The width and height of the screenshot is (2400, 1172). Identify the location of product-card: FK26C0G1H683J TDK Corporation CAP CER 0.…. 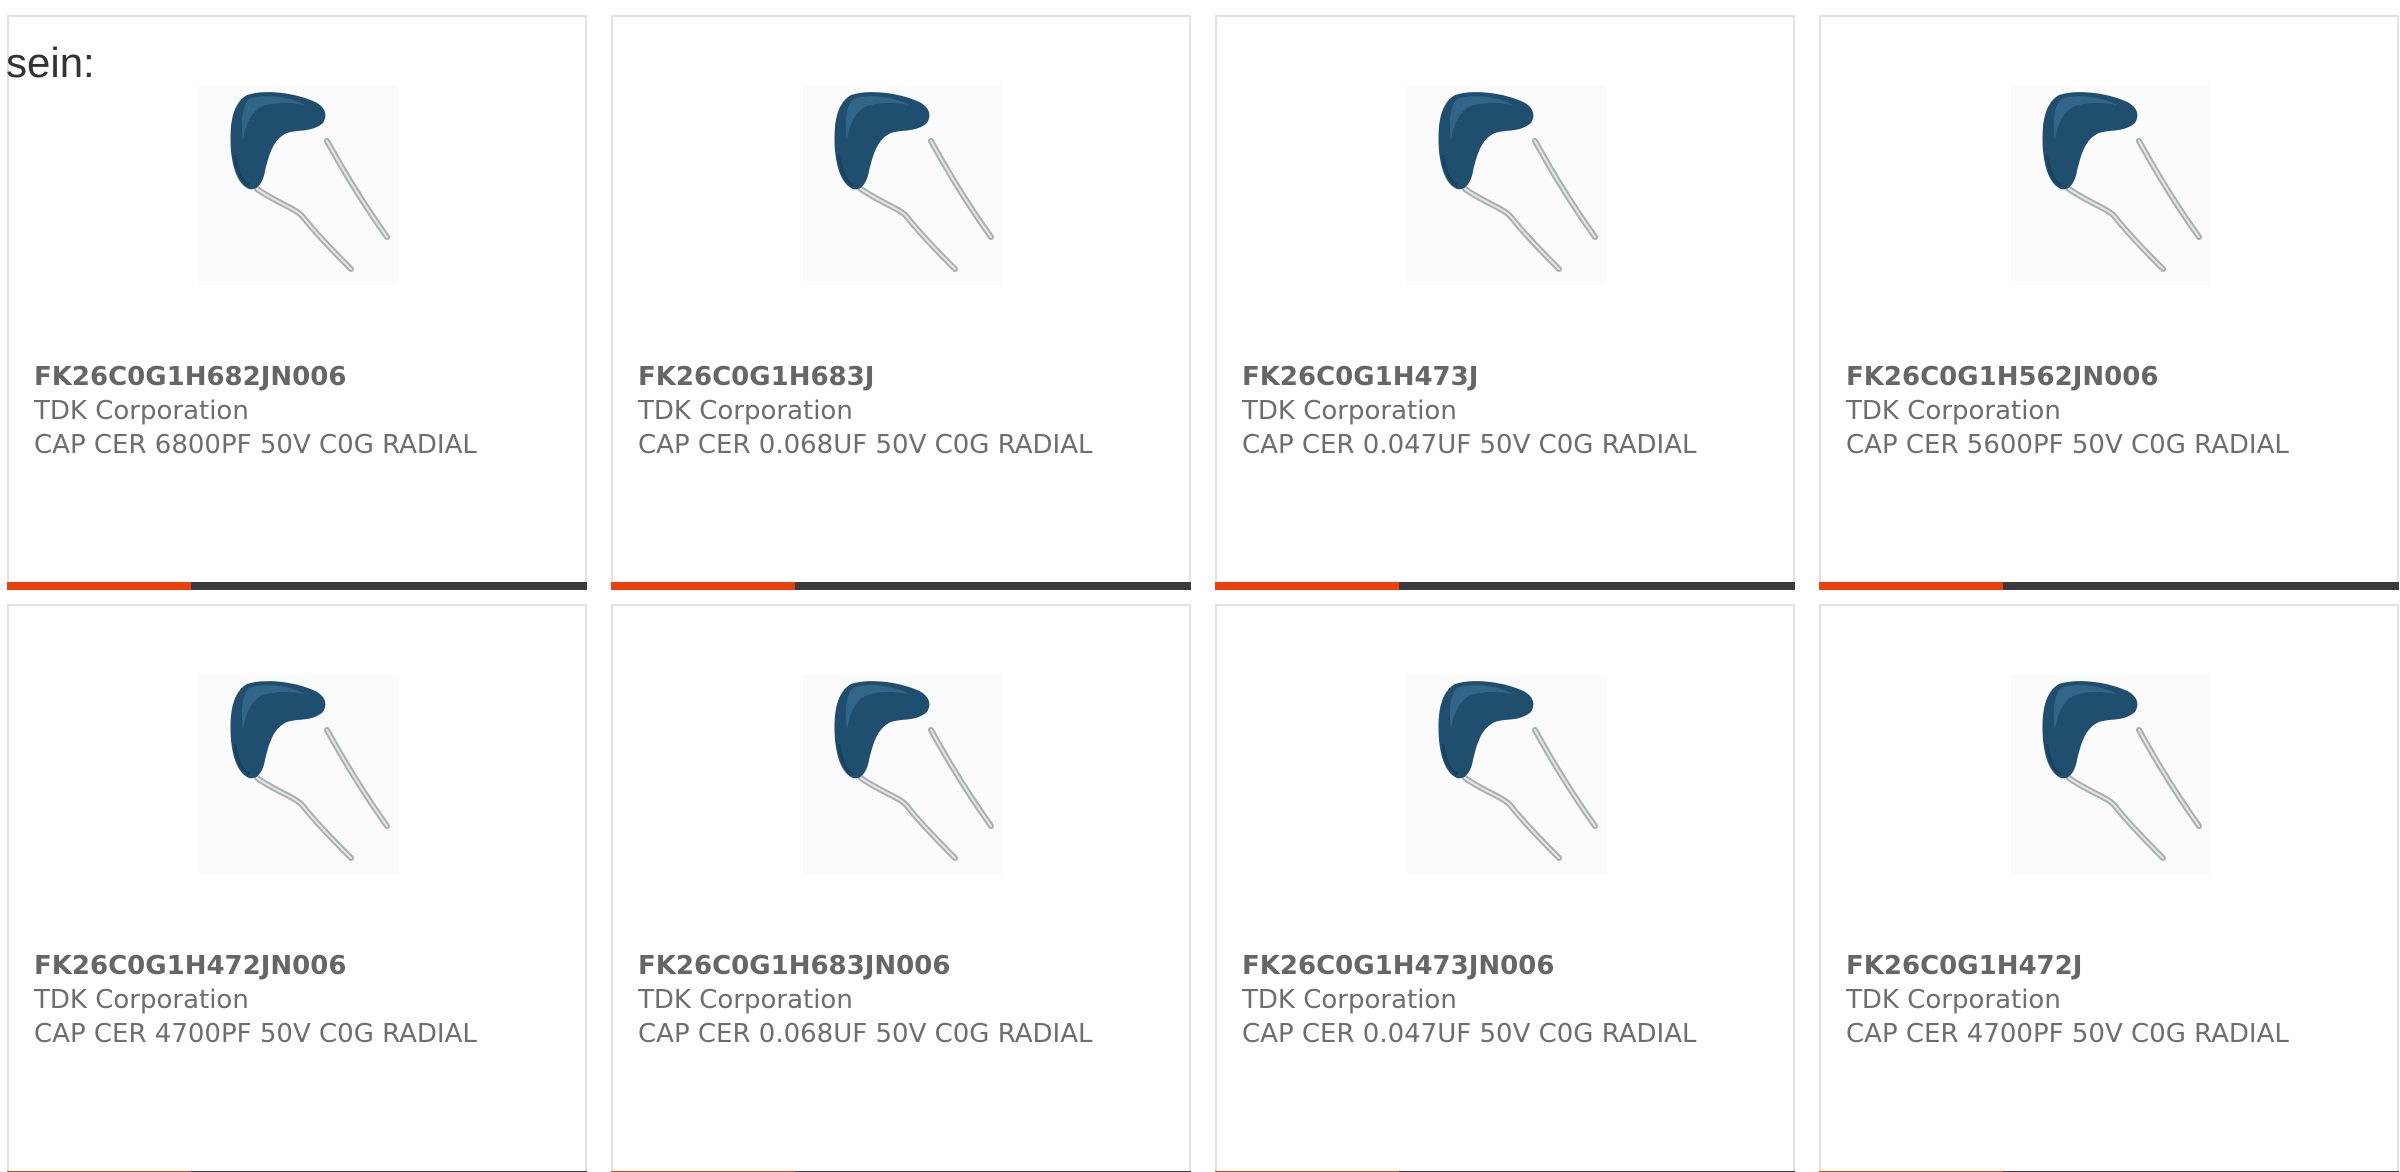
(901, 302).